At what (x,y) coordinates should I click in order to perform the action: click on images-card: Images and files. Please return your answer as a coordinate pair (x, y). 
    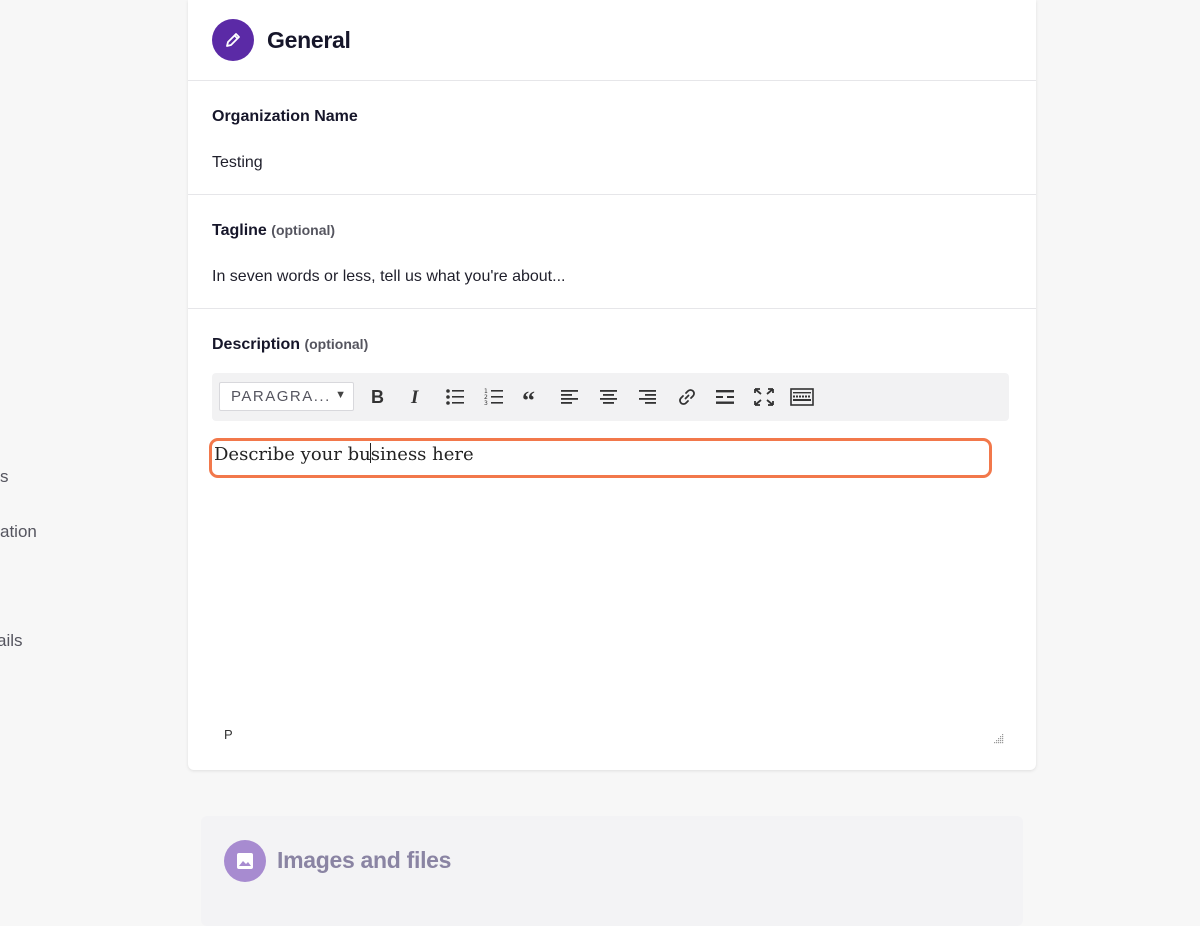
    Looking at the image, I should click on (612, 871).